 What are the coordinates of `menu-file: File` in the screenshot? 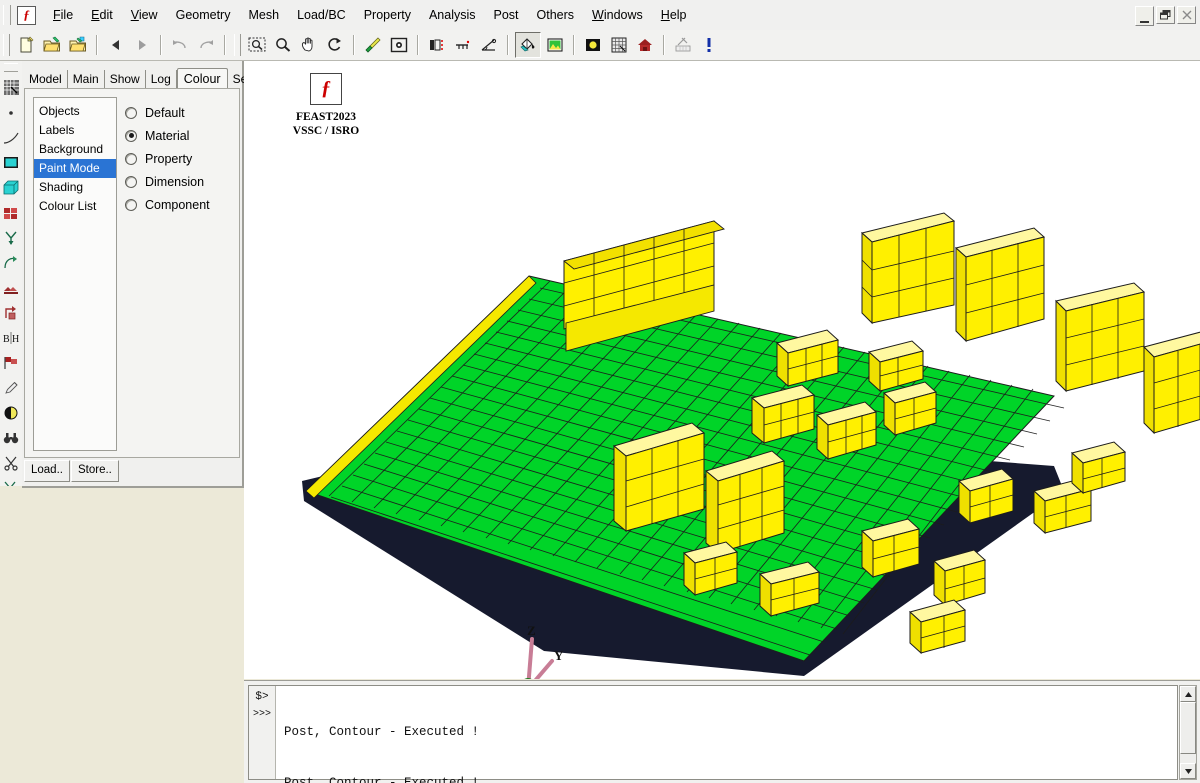 It's located at (63, 15).